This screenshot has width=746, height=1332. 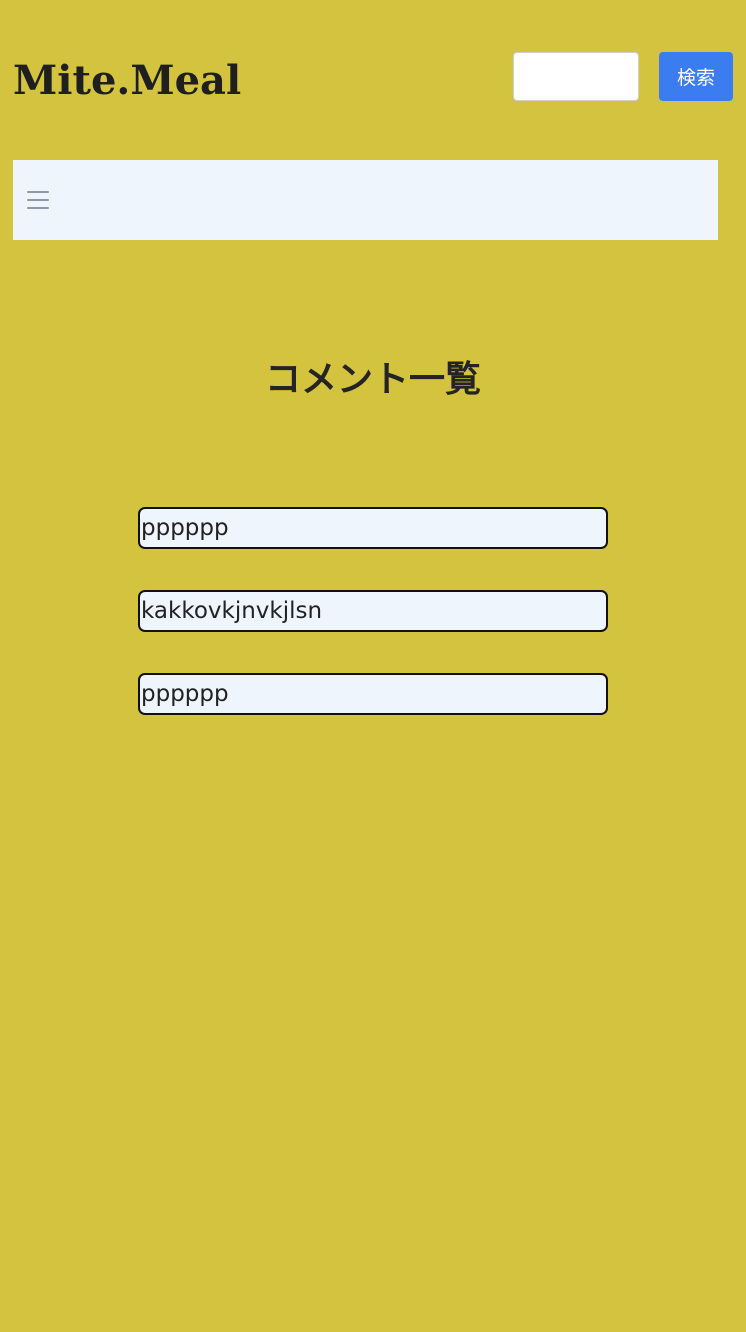 What do you see at coordinates (576, 76) in the screenshot?
I see `search-input` at bounding box center [576, 76].